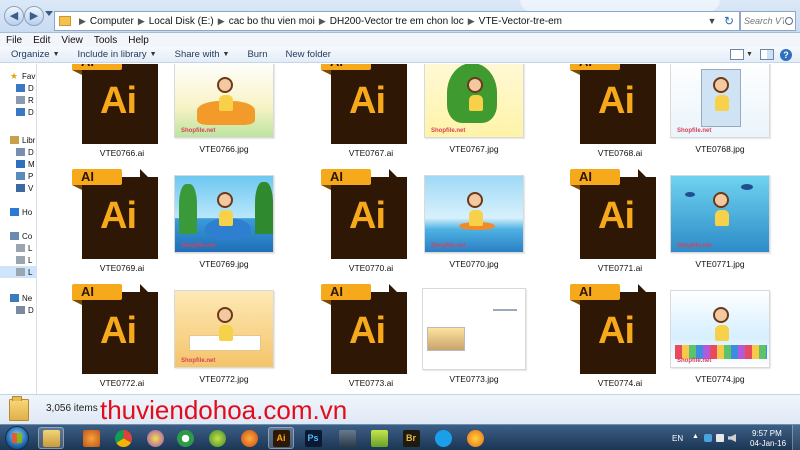 The width and height of the screenshot is (800, 450). I want to click on nav-item: V, so click(16, 188).